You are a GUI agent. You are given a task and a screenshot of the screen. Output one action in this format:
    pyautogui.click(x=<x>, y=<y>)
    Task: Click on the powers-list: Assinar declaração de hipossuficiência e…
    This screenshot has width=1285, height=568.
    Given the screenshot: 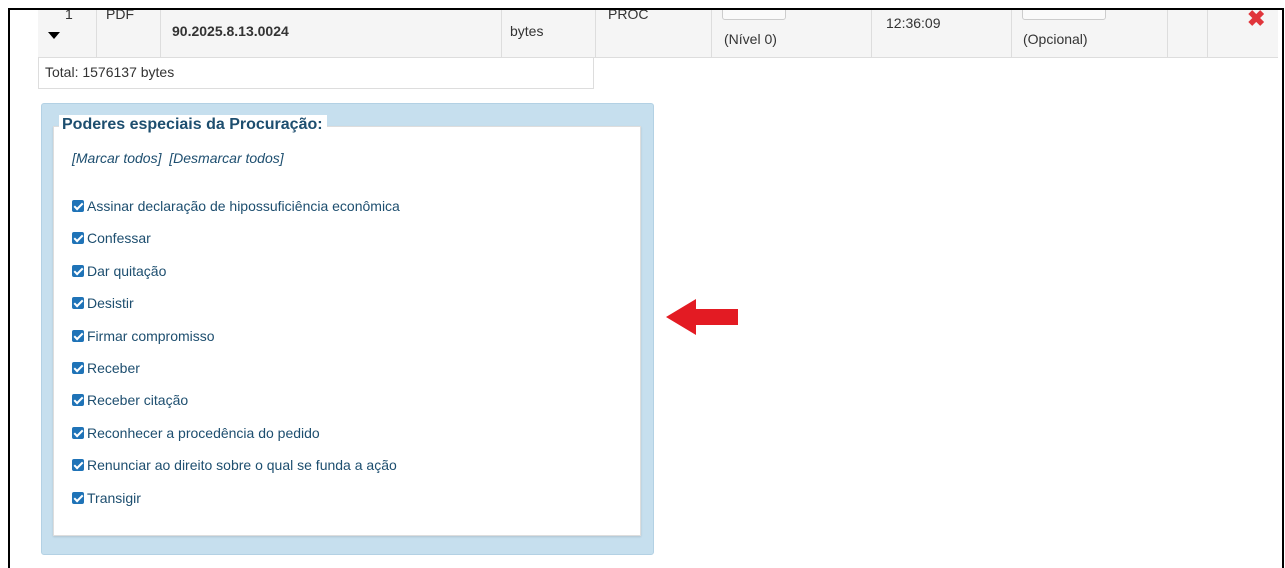 What is the action you would take?
    pyautogui.click(x=236, y=360)
    